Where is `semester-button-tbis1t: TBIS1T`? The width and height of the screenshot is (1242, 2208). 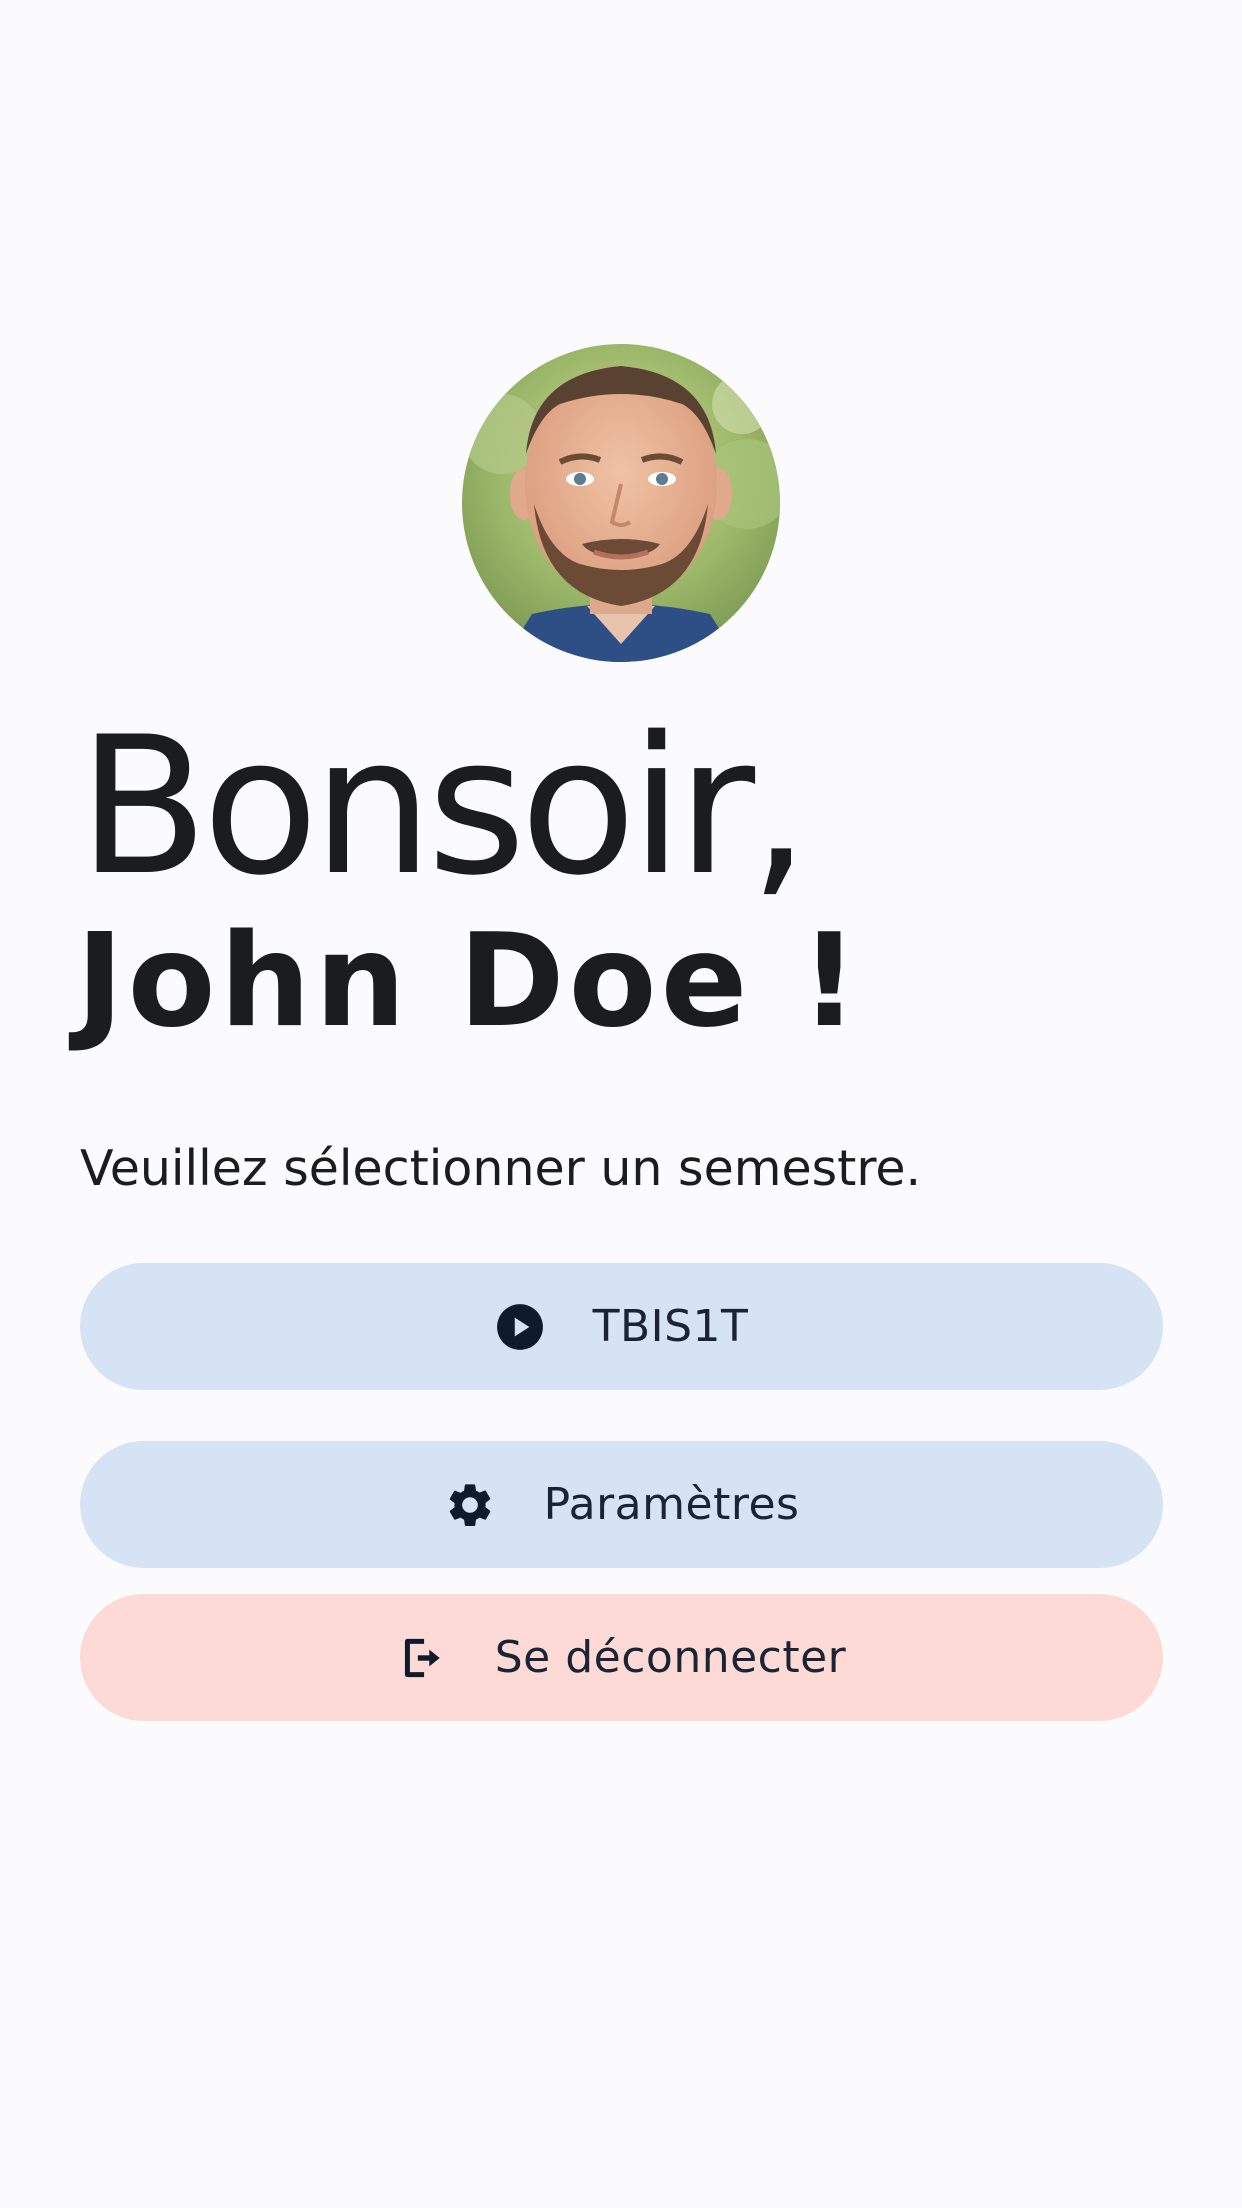
semester-button-tbis1t: TBIS1T is located at coordinates (621, 1326).